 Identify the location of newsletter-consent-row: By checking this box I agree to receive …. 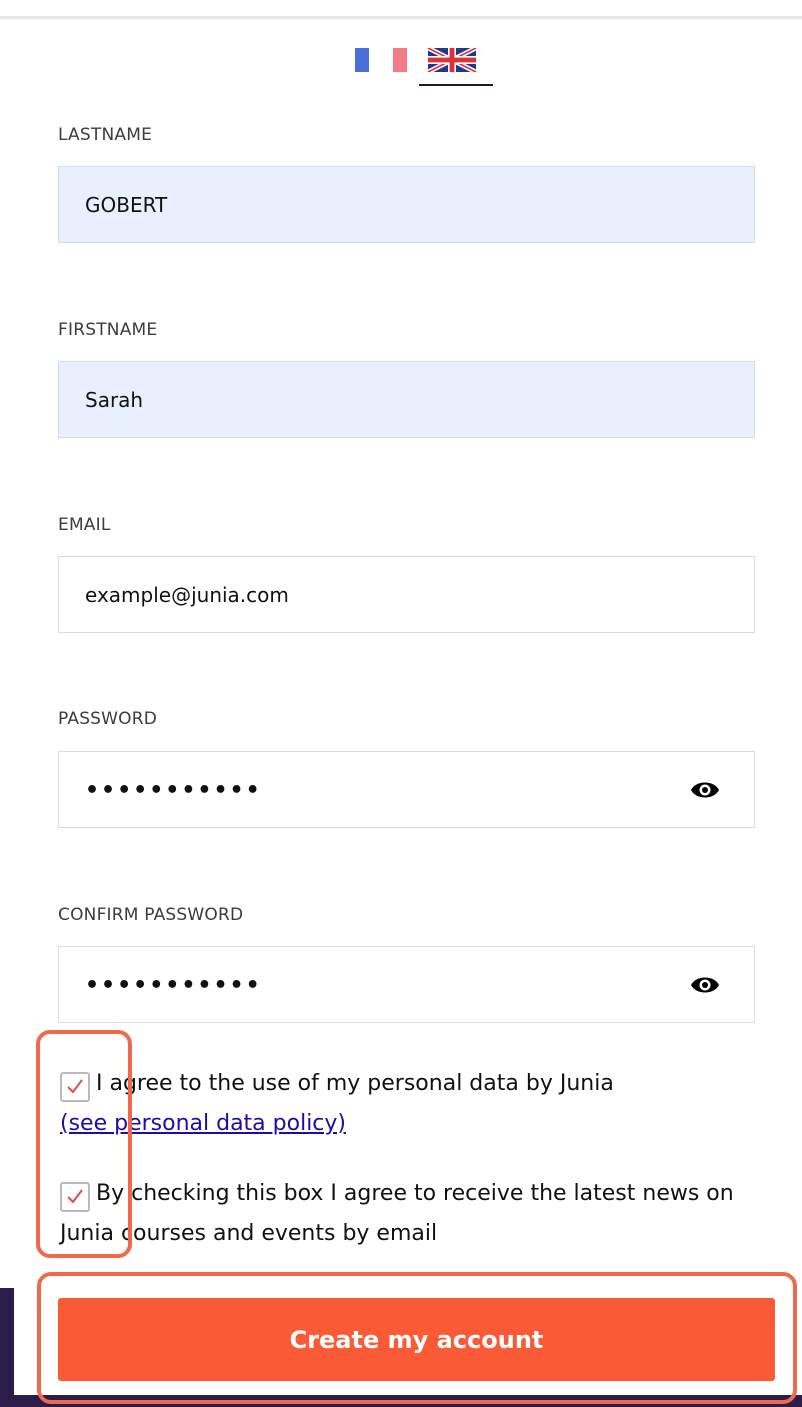
(410, 1214).